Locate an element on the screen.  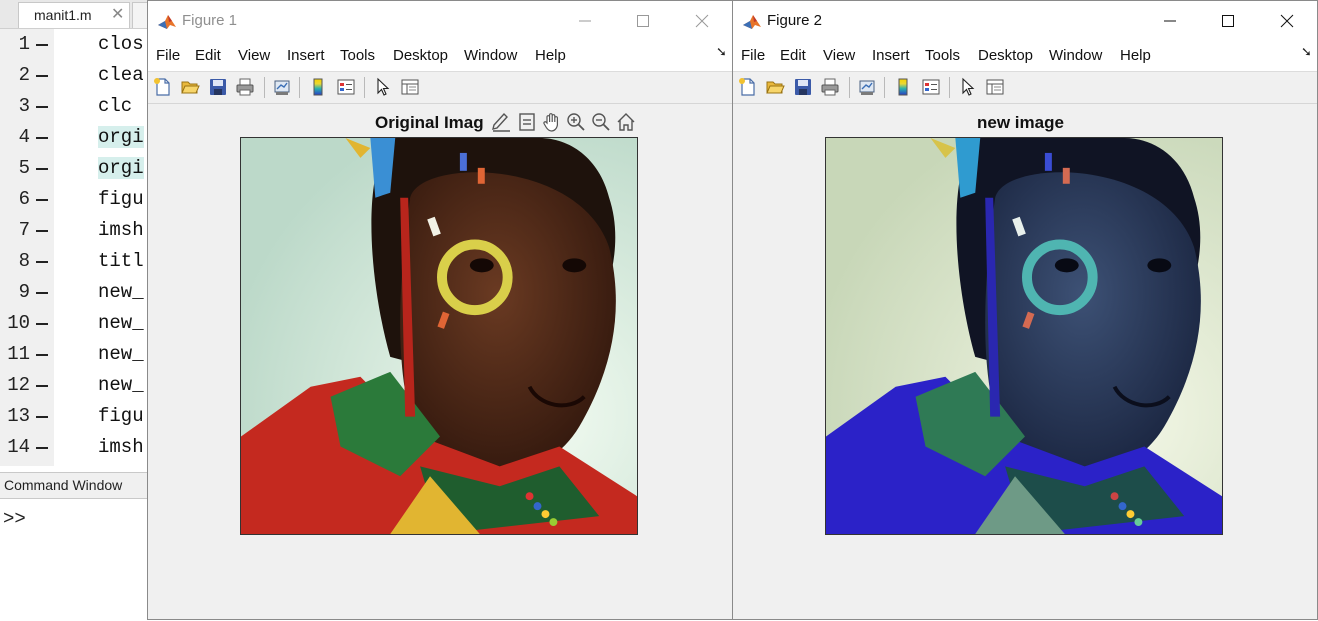
close-icon: ✕ is located at coordinates (117, 14).